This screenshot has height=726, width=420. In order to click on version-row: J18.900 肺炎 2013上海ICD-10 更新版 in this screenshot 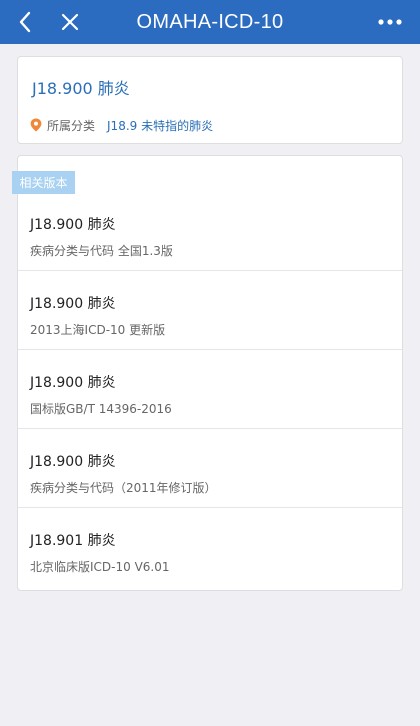, I will do `click(210, 310)`.